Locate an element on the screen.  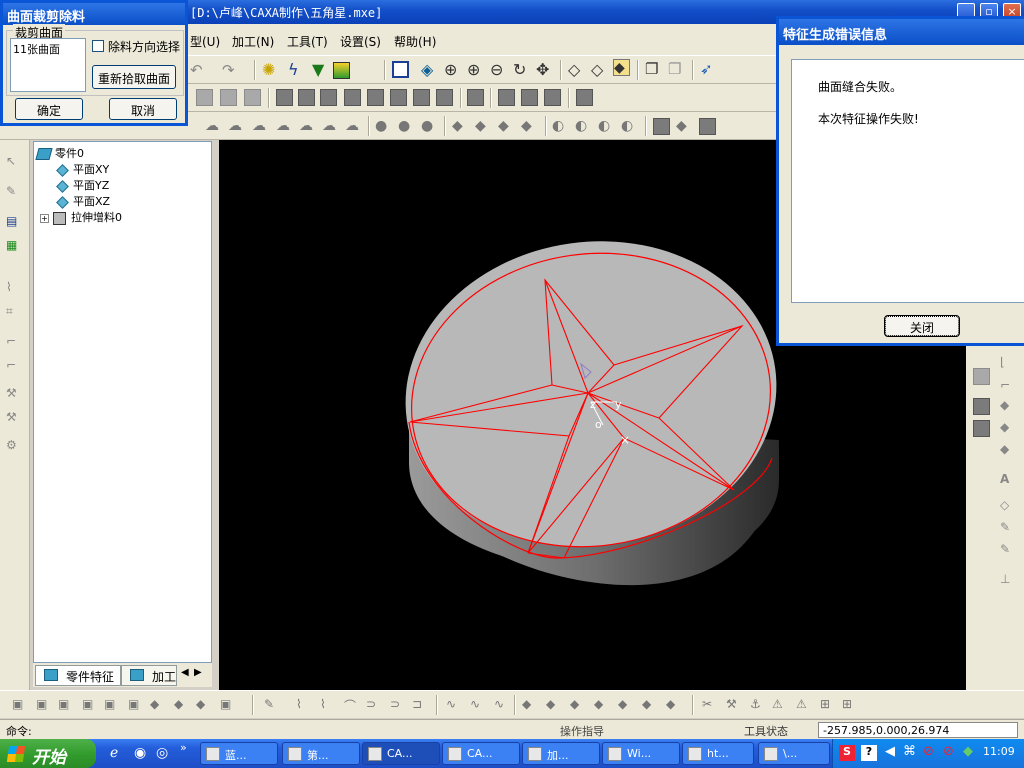
shield-icon: ◆ is located at coordinates (968, 751).